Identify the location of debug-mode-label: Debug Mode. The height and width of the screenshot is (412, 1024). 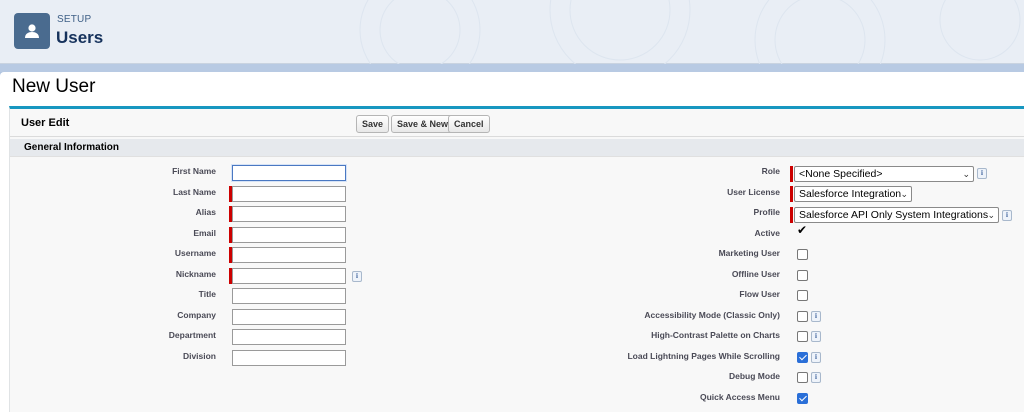
(754, 376).